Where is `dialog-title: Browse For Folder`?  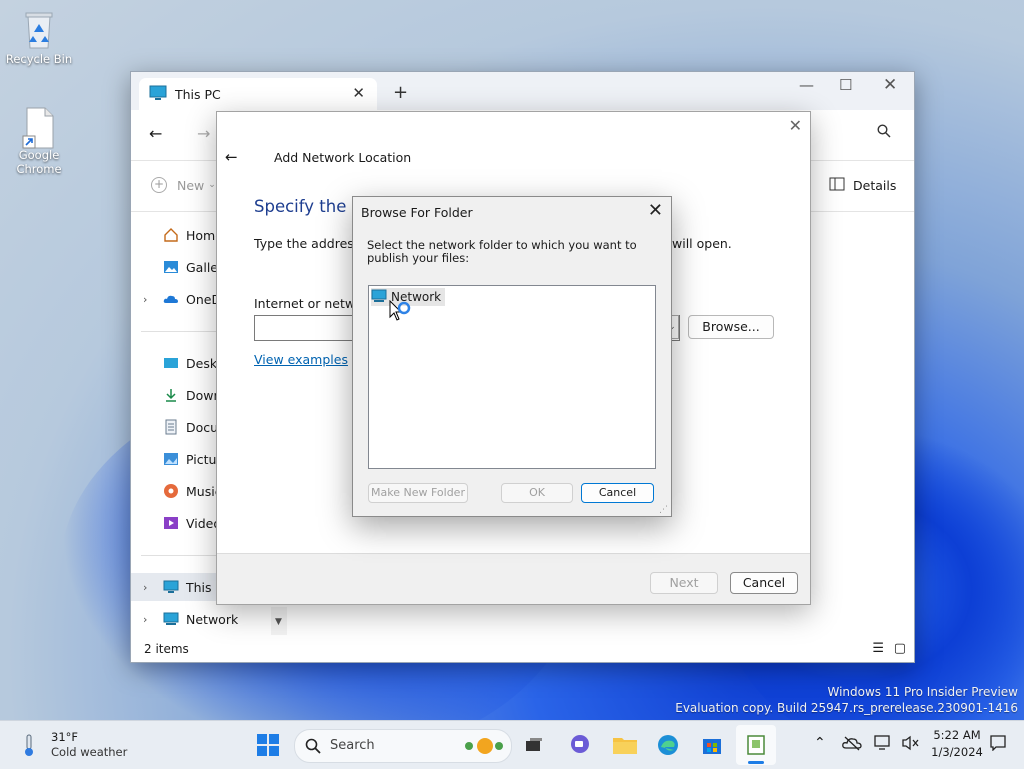
dialog-title: Browse For Folder is located at coordinates (417, 212).